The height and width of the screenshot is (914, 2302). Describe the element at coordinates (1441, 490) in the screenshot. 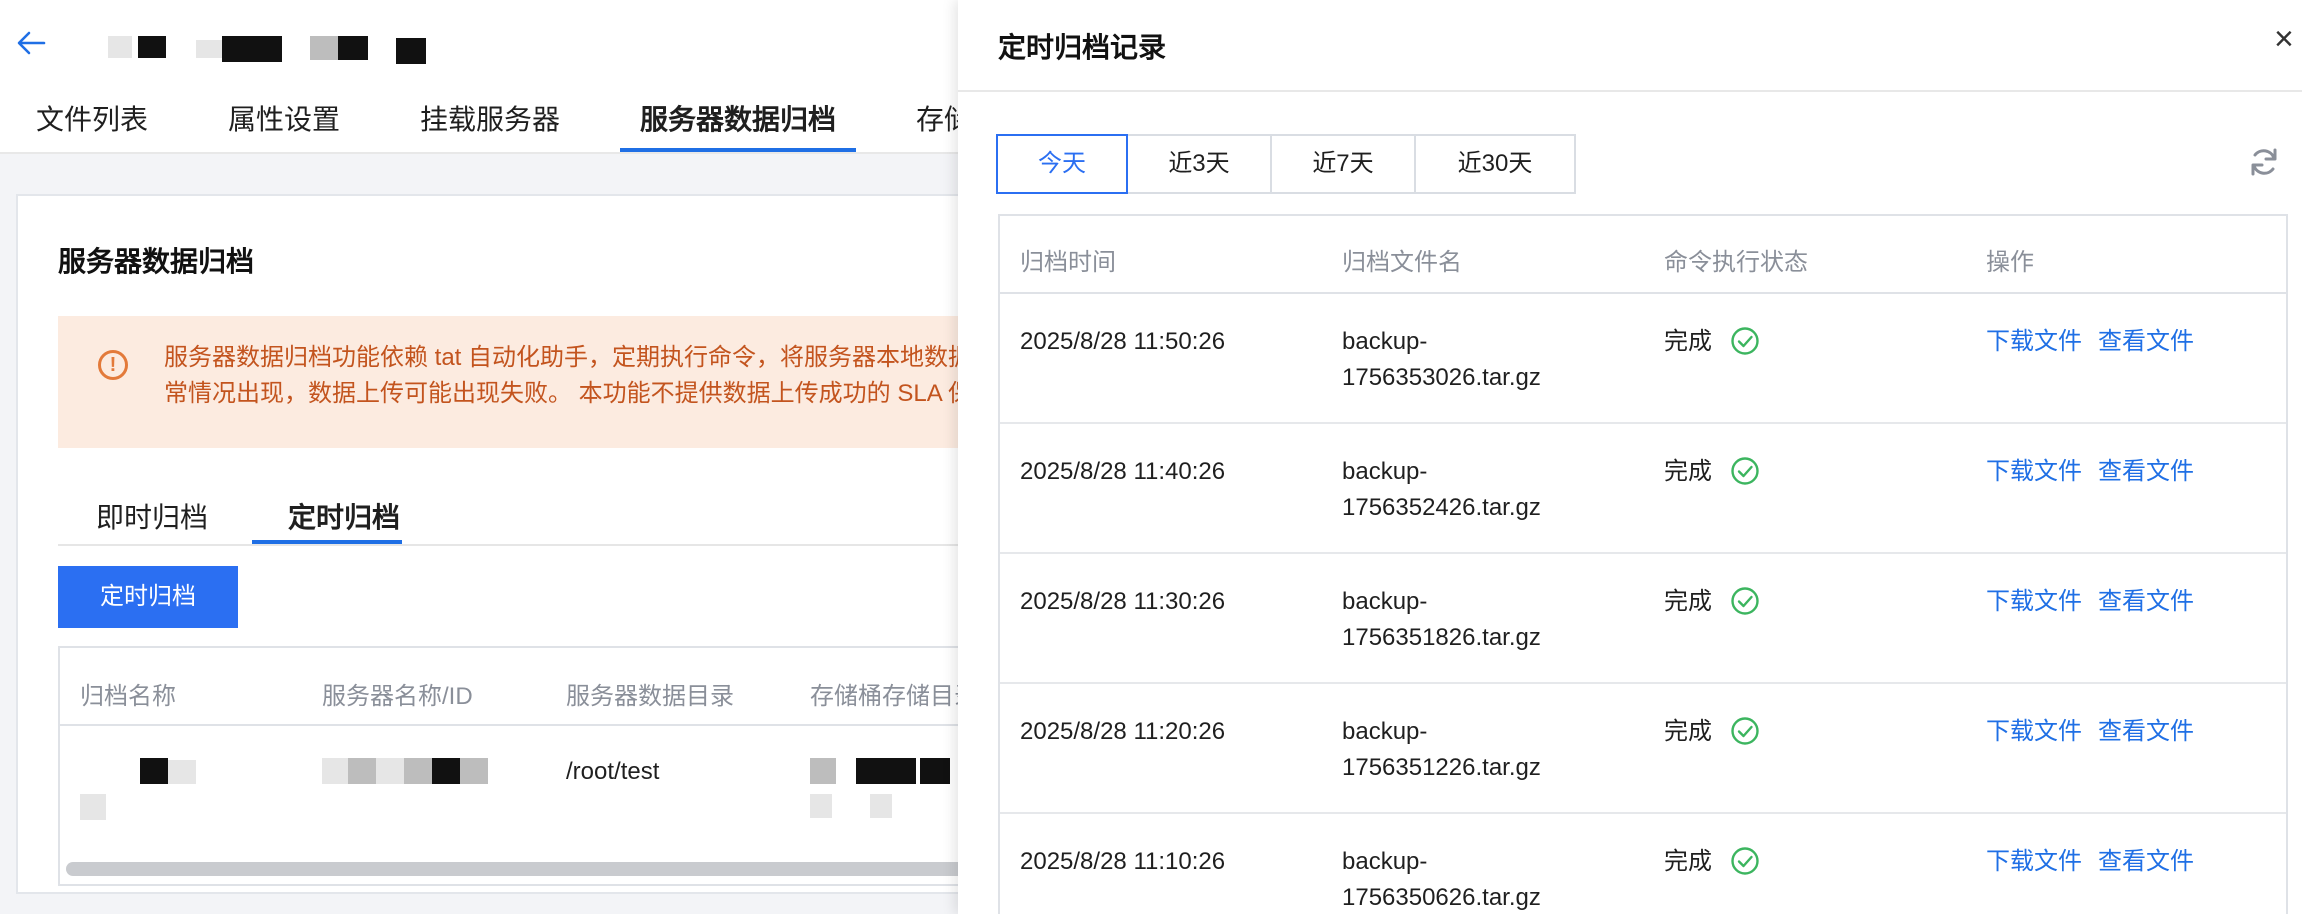

I see `archive-file-name: backup- 1756352426.tar.gz` at that location.